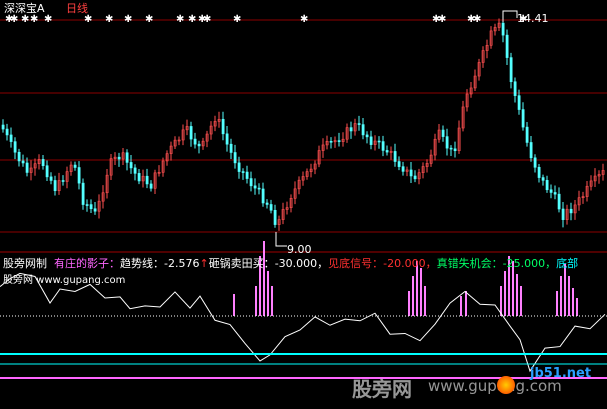 The image size is (607, 409). What do you see at coordinates (506, 385) in the screenshot?
I see `watermark-logo-icon` at bounding box center [506, 385].